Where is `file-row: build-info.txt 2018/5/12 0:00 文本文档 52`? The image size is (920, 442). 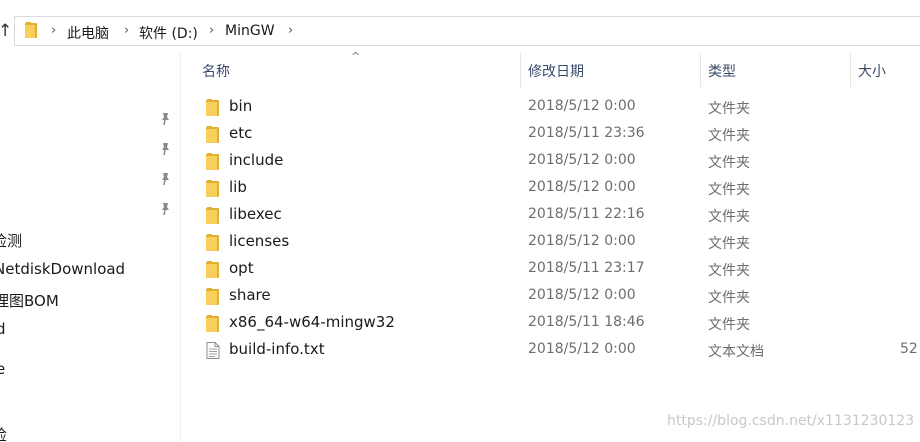 file-row: build-info.txt 2018/5/12 0:00 文本文档 52 is located at coordinates (560, 350).